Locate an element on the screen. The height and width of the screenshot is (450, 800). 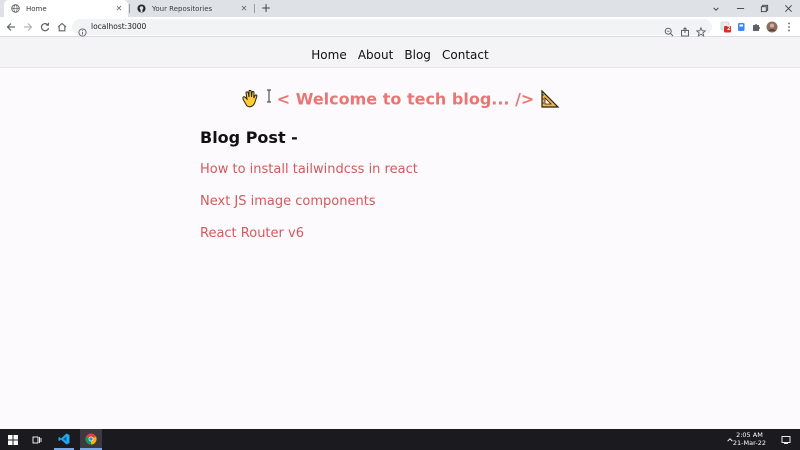
post-link: React Router v6 is located at coordinates (252, 233).